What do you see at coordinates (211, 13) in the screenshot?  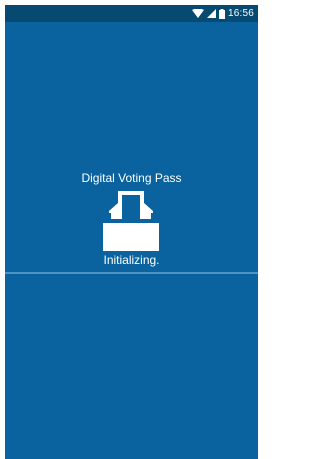 I see `cell-signal-icon` at bounding box center [211, 13].